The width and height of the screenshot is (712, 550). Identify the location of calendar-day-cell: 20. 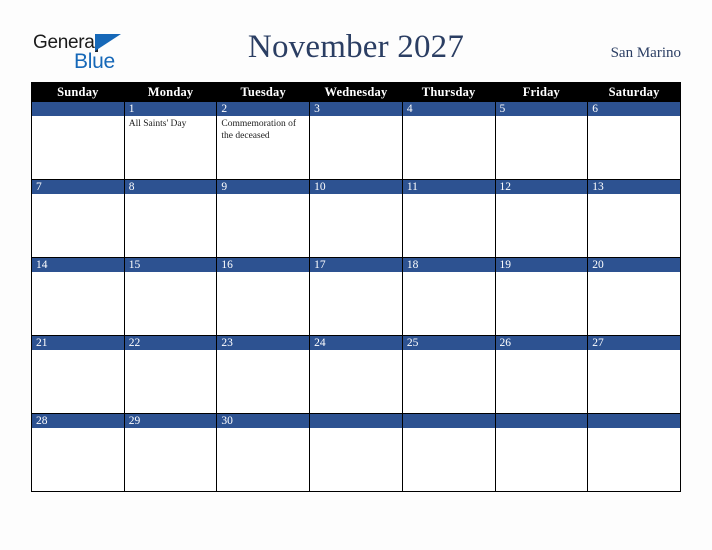
(634, 296).